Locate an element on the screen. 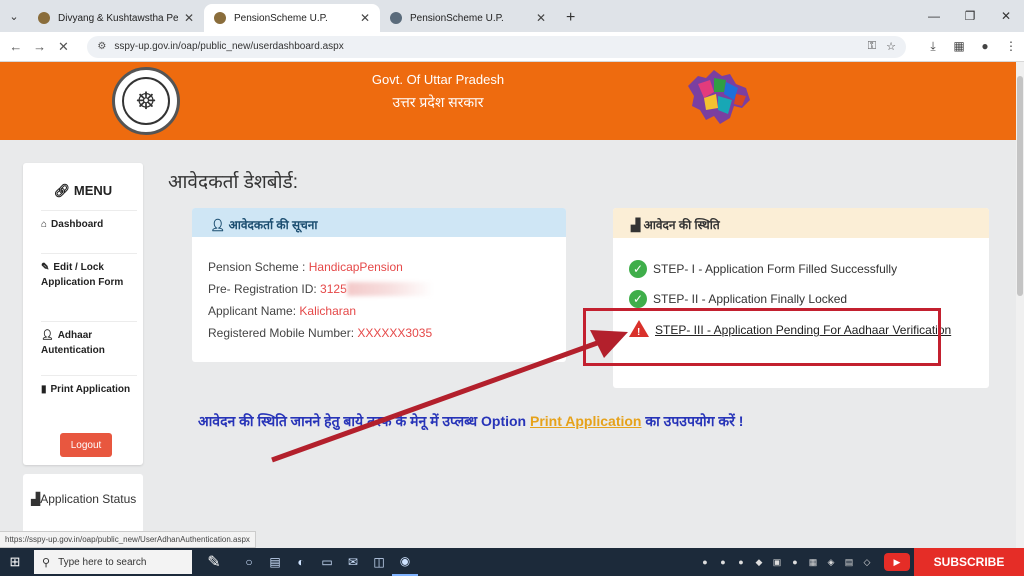 The image size is (1024, 576). edit-icon: ✎ is located at coordinates (45, 267).